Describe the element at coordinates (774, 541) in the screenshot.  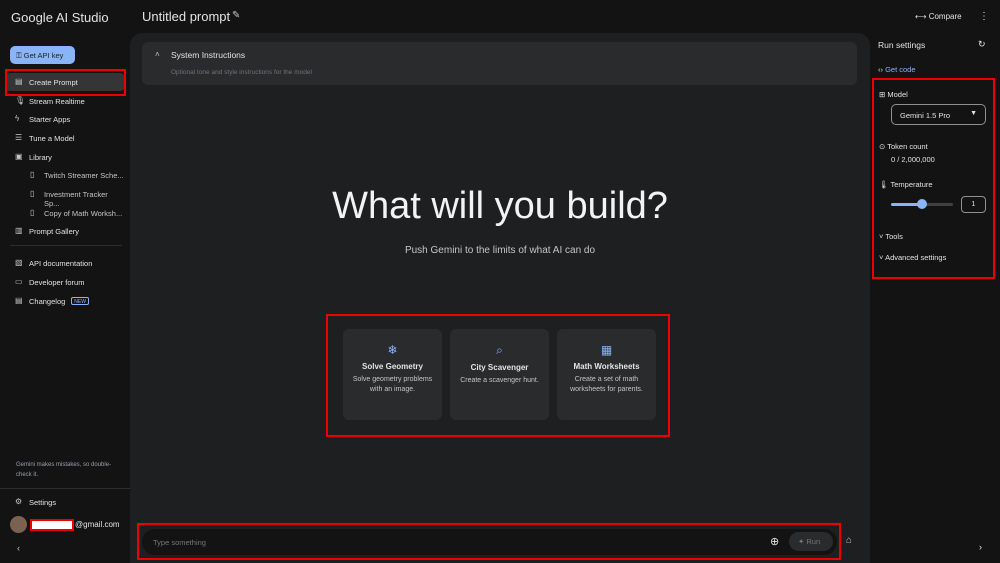
I see `add-media-icon: ⊕` at that location.